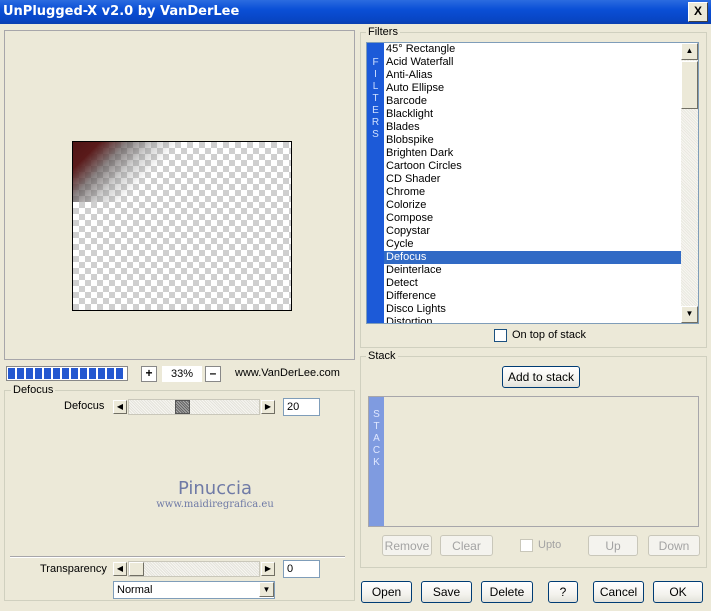  Describe the element at coordinates (532, 192) in the screenshot. I see `filter-item: Chrome` at that location.